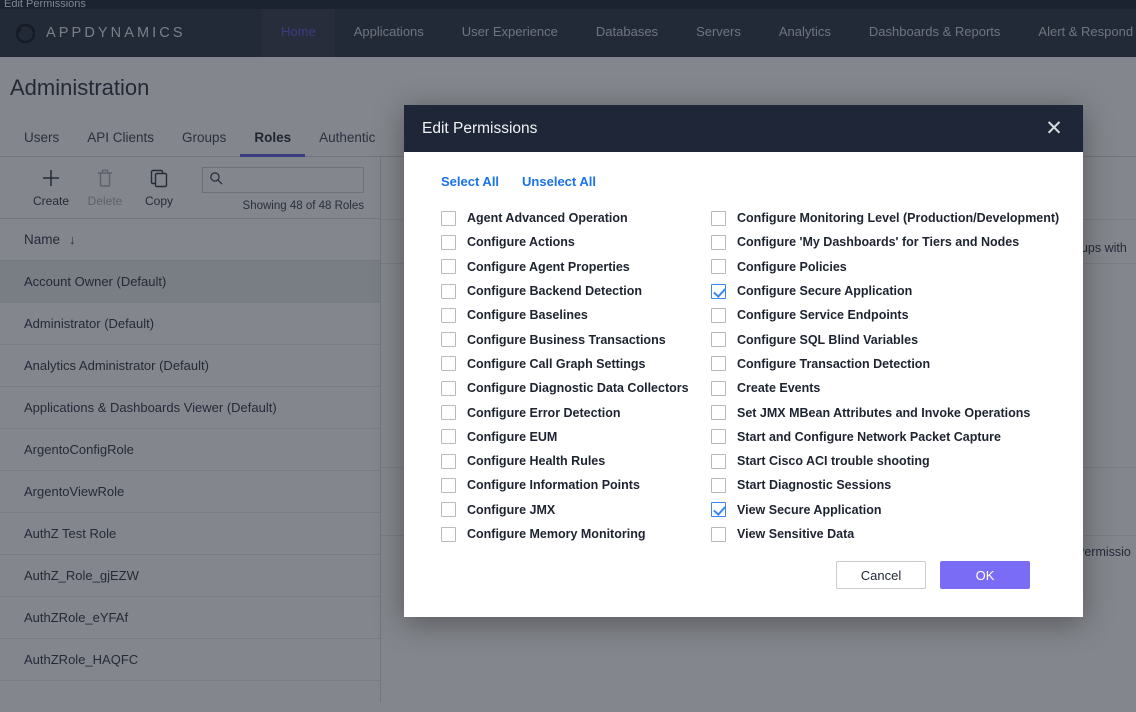  What do you see at coordinates (527, 315) in the screenshot?
I see `permission-label: Configure Baselines` at bounding box center [527, 315].